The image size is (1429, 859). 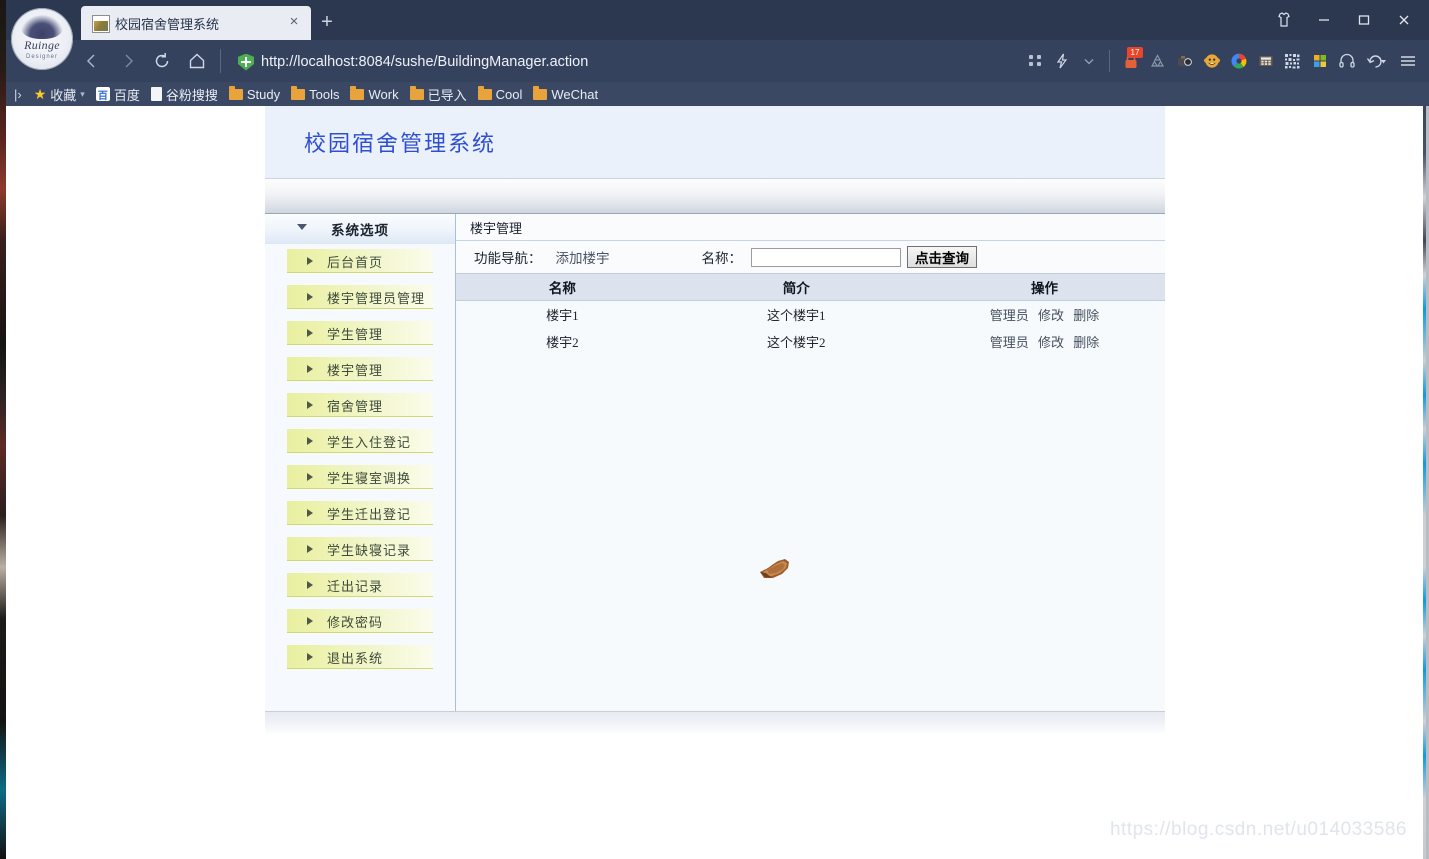 I want to click on new-tab-button: +, so click(x=327, y=22).